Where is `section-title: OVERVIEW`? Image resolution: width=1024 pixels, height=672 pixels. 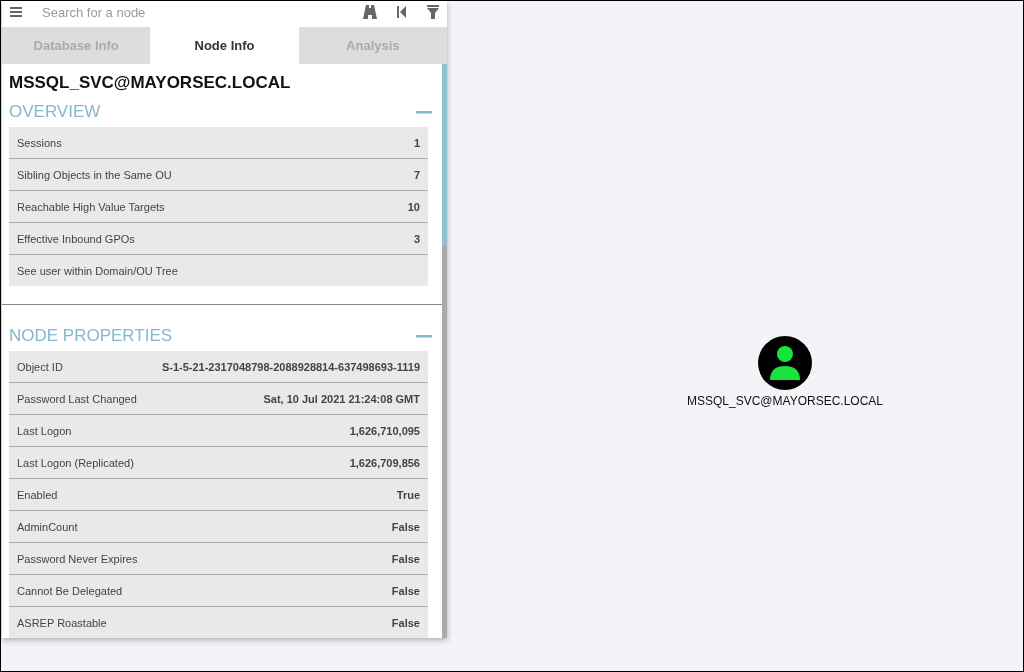
section-title: OVERVIEW is located at coordinates (55, 112).